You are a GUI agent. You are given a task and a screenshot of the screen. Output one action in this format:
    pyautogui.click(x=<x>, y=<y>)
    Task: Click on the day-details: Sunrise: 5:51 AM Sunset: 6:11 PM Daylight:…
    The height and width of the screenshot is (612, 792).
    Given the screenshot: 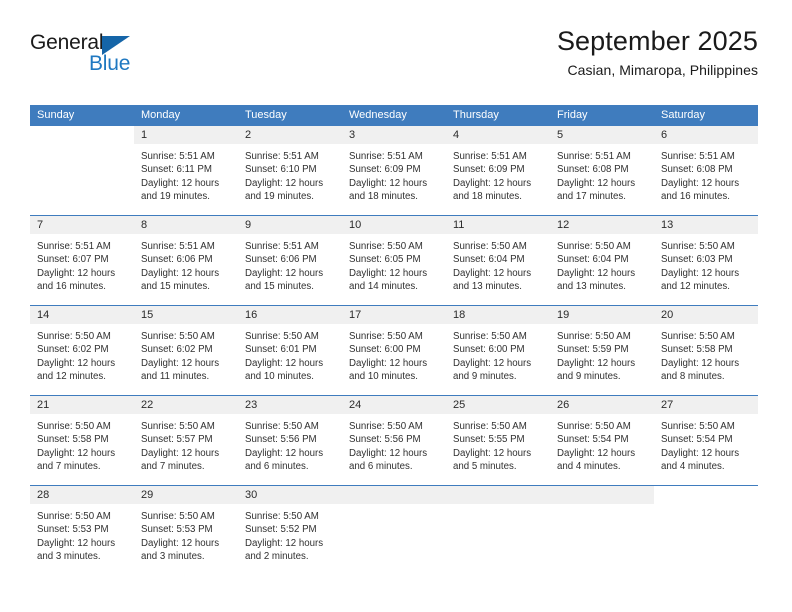 What is the action you would take?
    pyautogui.click(x=186, y=174)
    